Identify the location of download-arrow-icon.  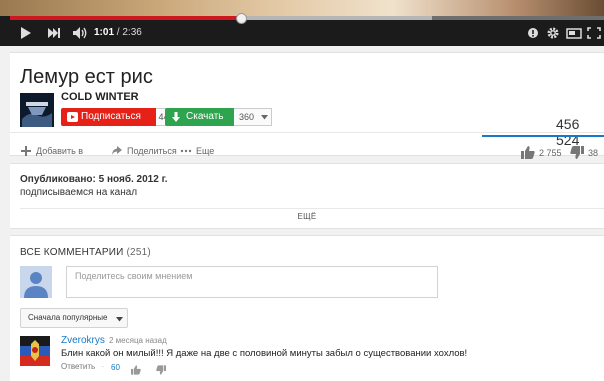
(176, 117).